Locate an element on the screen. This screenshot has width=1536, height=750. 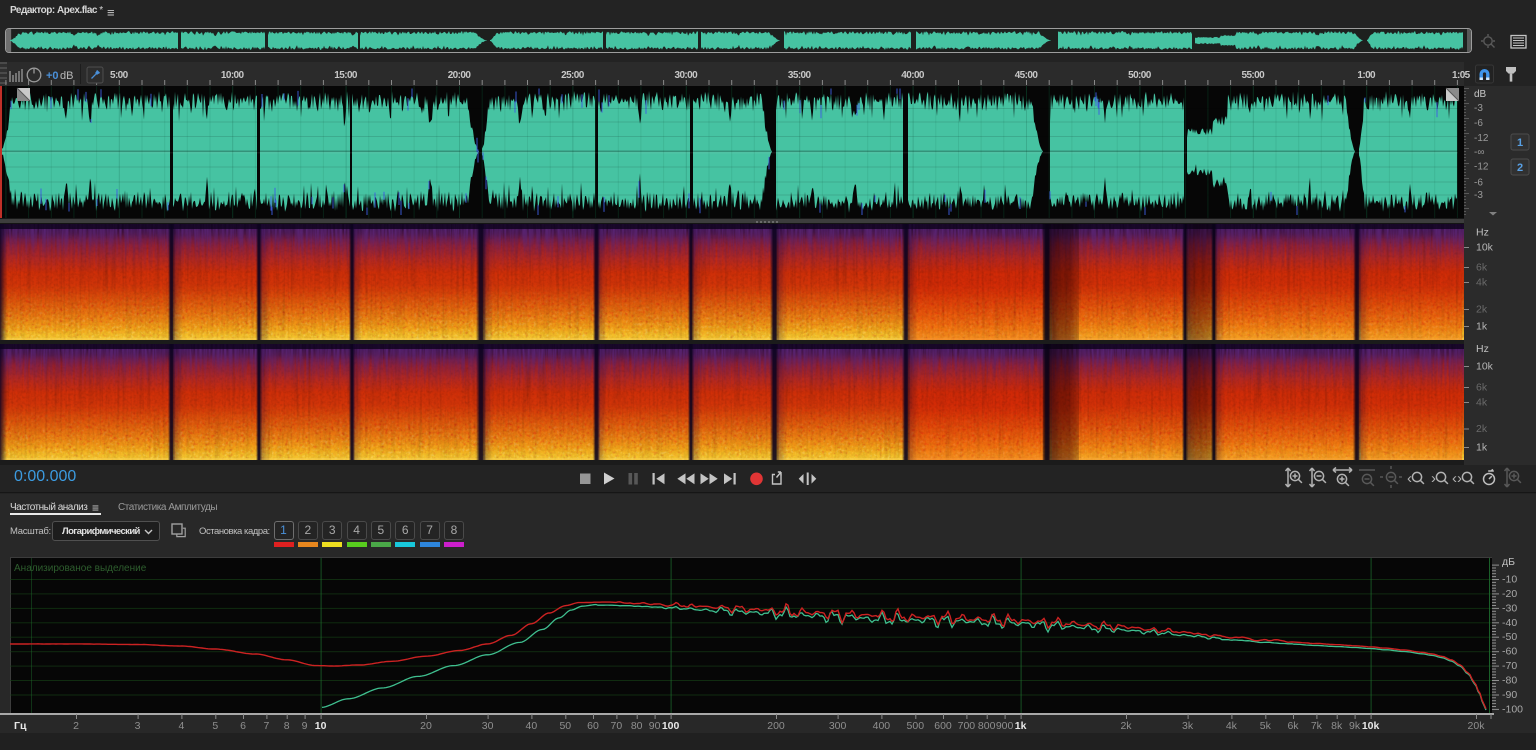
svg-text: 5k is located at coordinates (1266, 726).